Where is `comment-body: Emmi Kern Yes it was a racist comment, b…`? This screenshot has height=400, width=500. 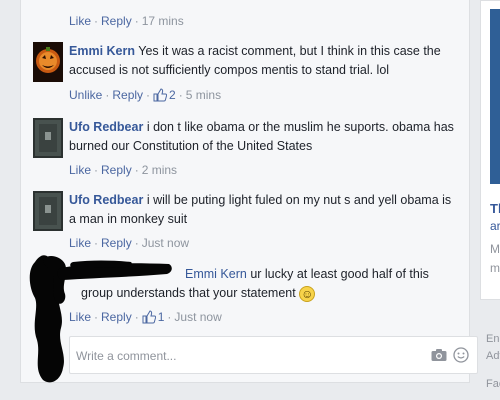 comment-body: Emmi Kern Yes it was a racist comment, b… is located at coordinates (265, 61).